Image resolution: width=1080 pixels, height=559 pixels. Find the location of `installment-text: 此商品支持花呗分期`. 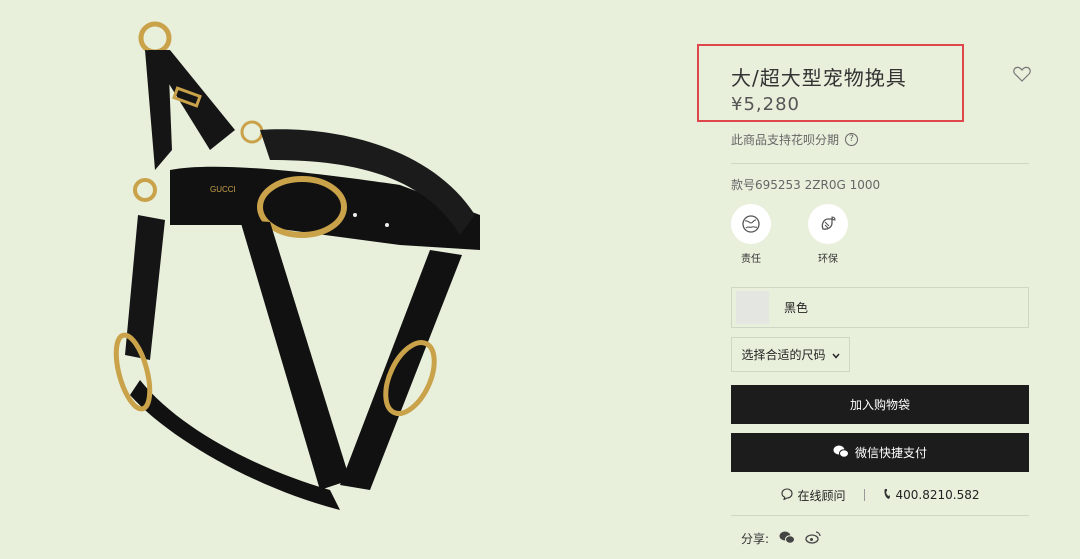

installment-text: 此商品支持花呗分期 is located at coordinates (785, 140).